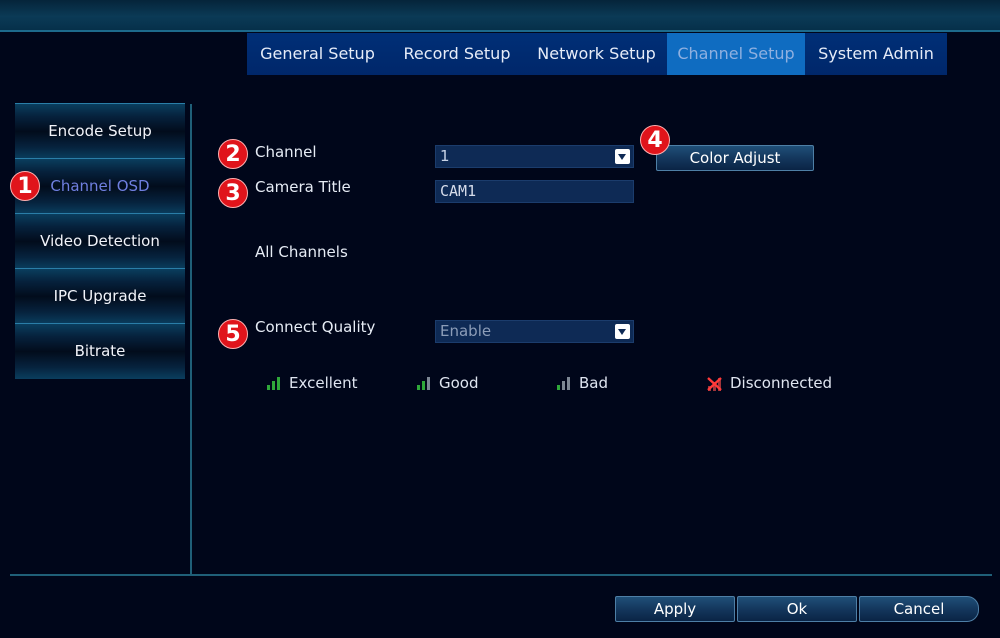 The image size is (1000, 638). I want to click on channel-label: Channel, so click(286, 152).